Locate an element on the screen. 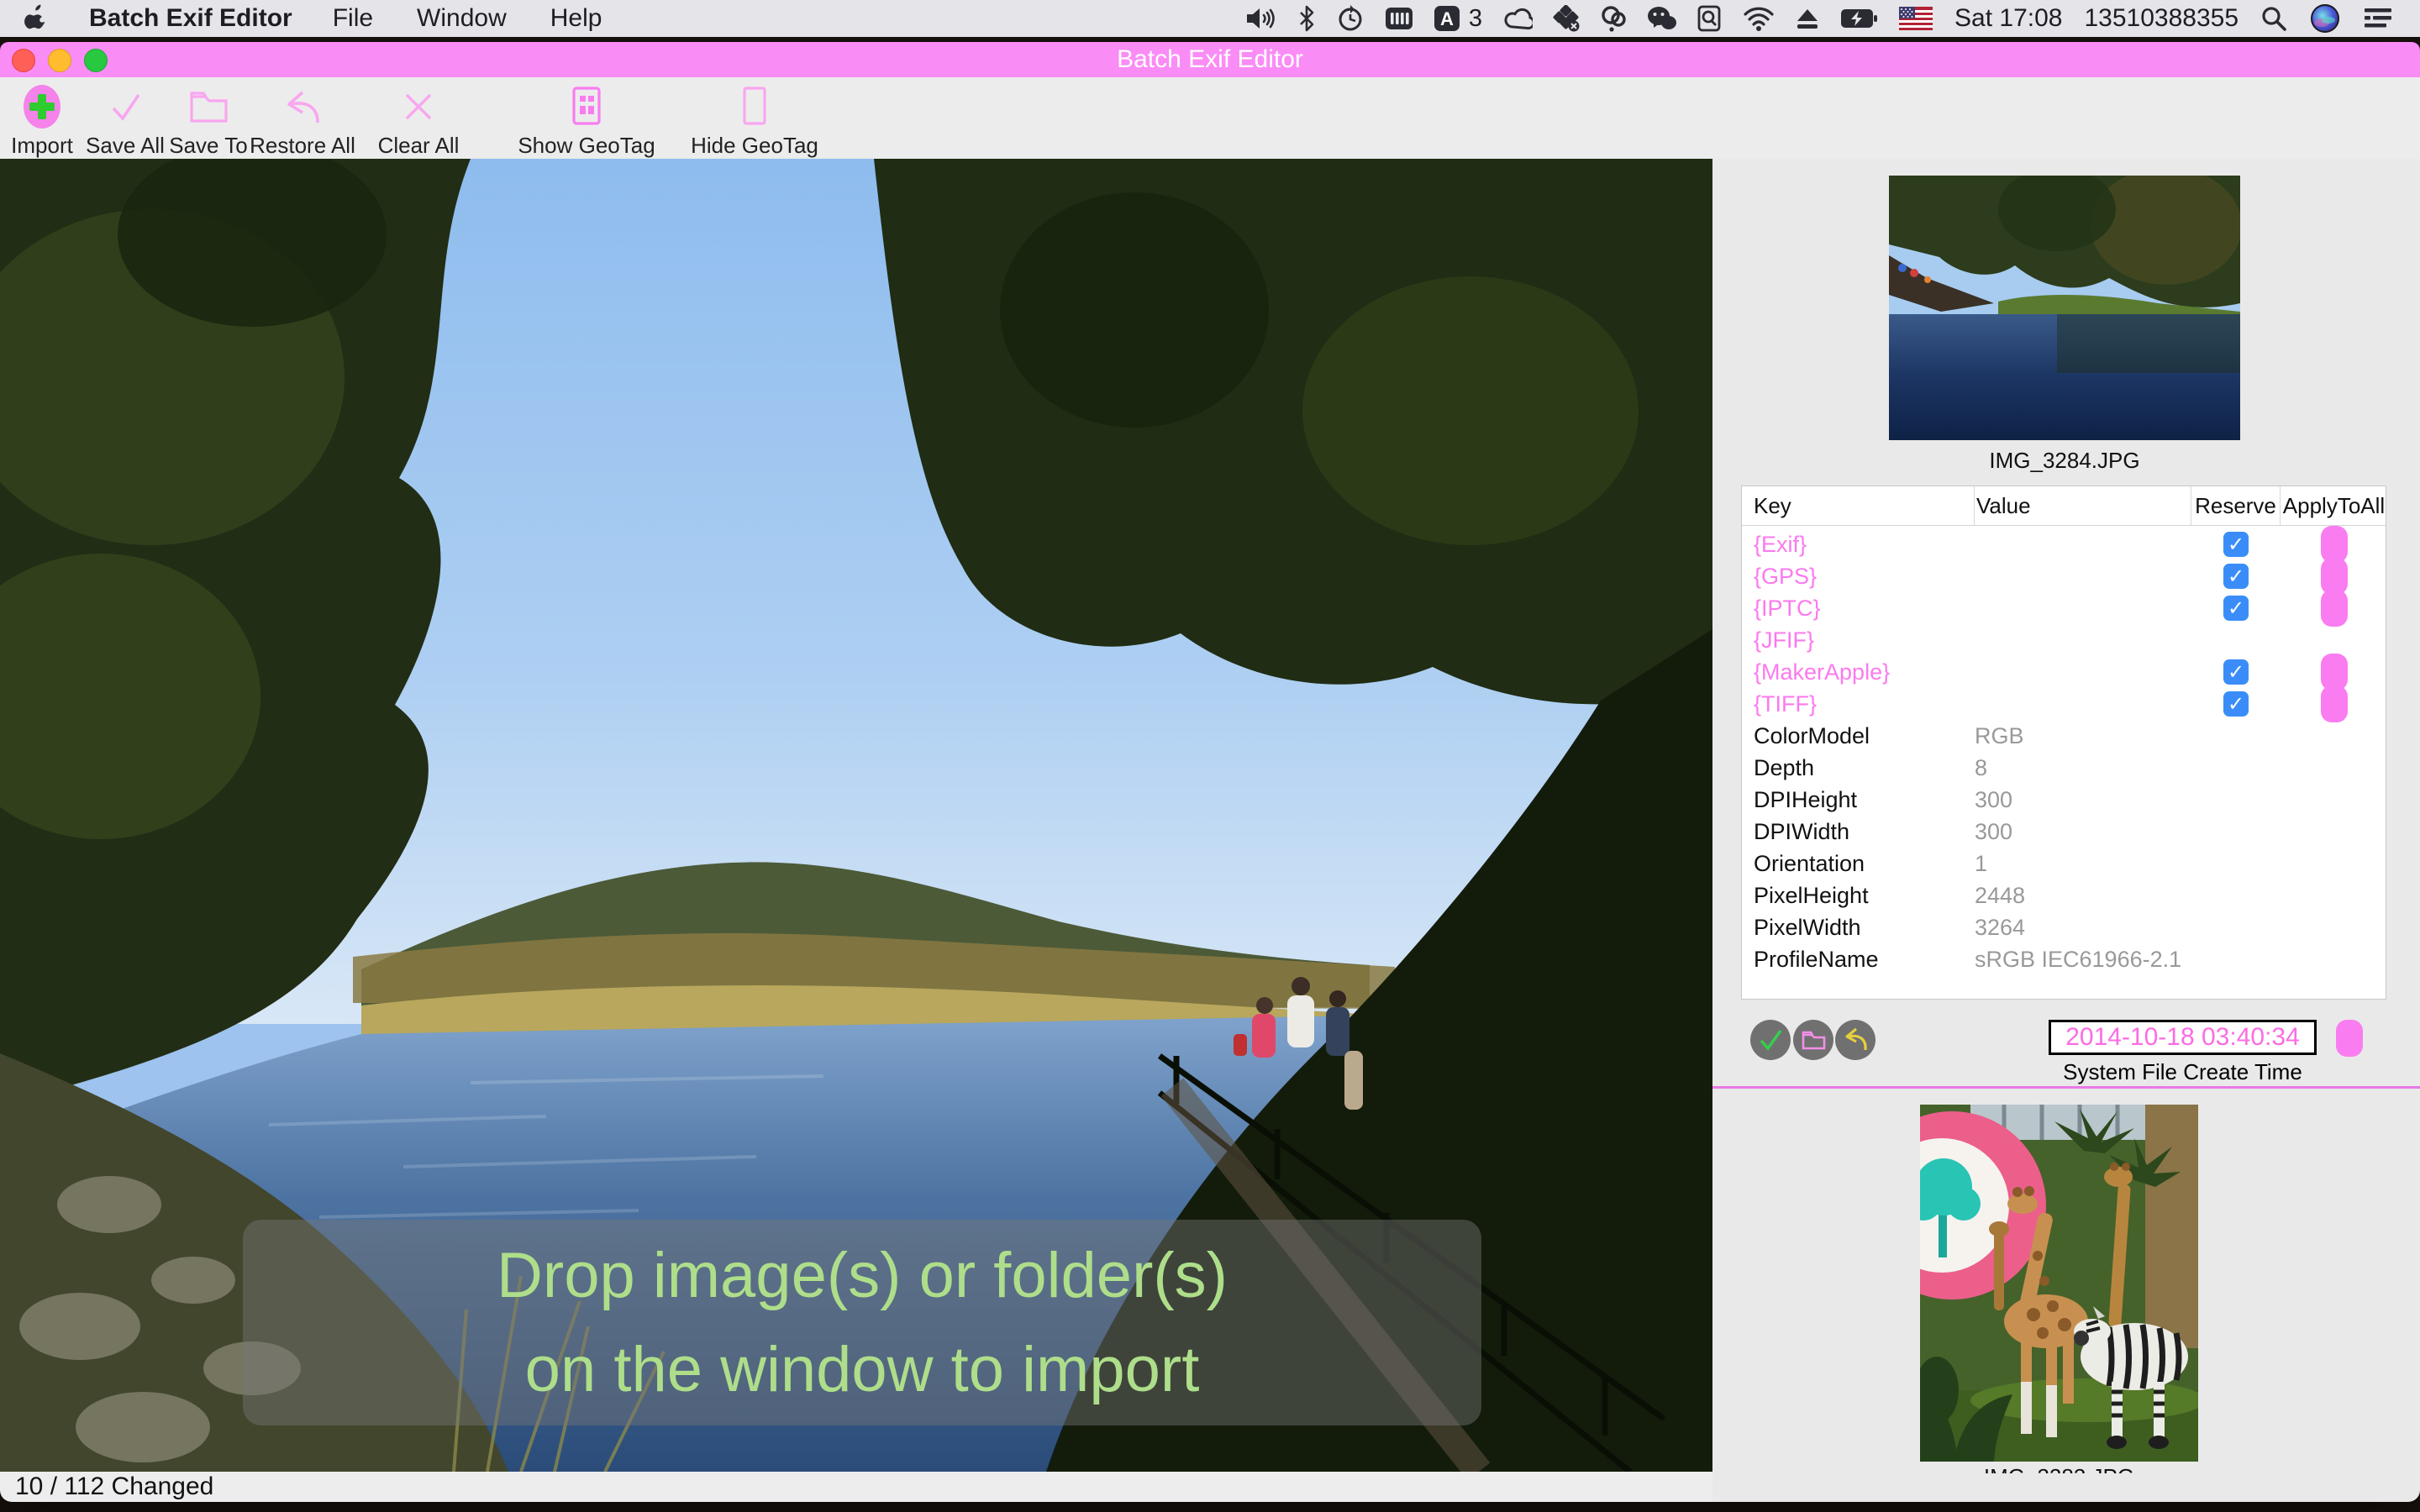  row-key: {Exif} is located at coordinates (1781, 544).